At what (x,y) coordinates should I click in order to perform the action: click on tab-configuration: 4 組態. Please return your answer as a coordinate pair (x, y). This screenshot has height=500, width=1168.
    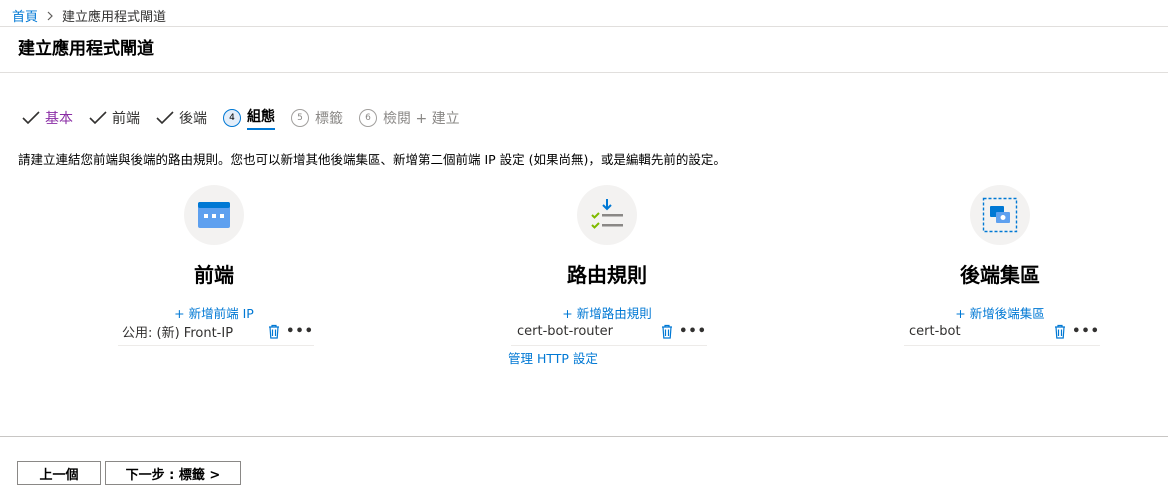
    Looking at the image, I should click on (249, 118).